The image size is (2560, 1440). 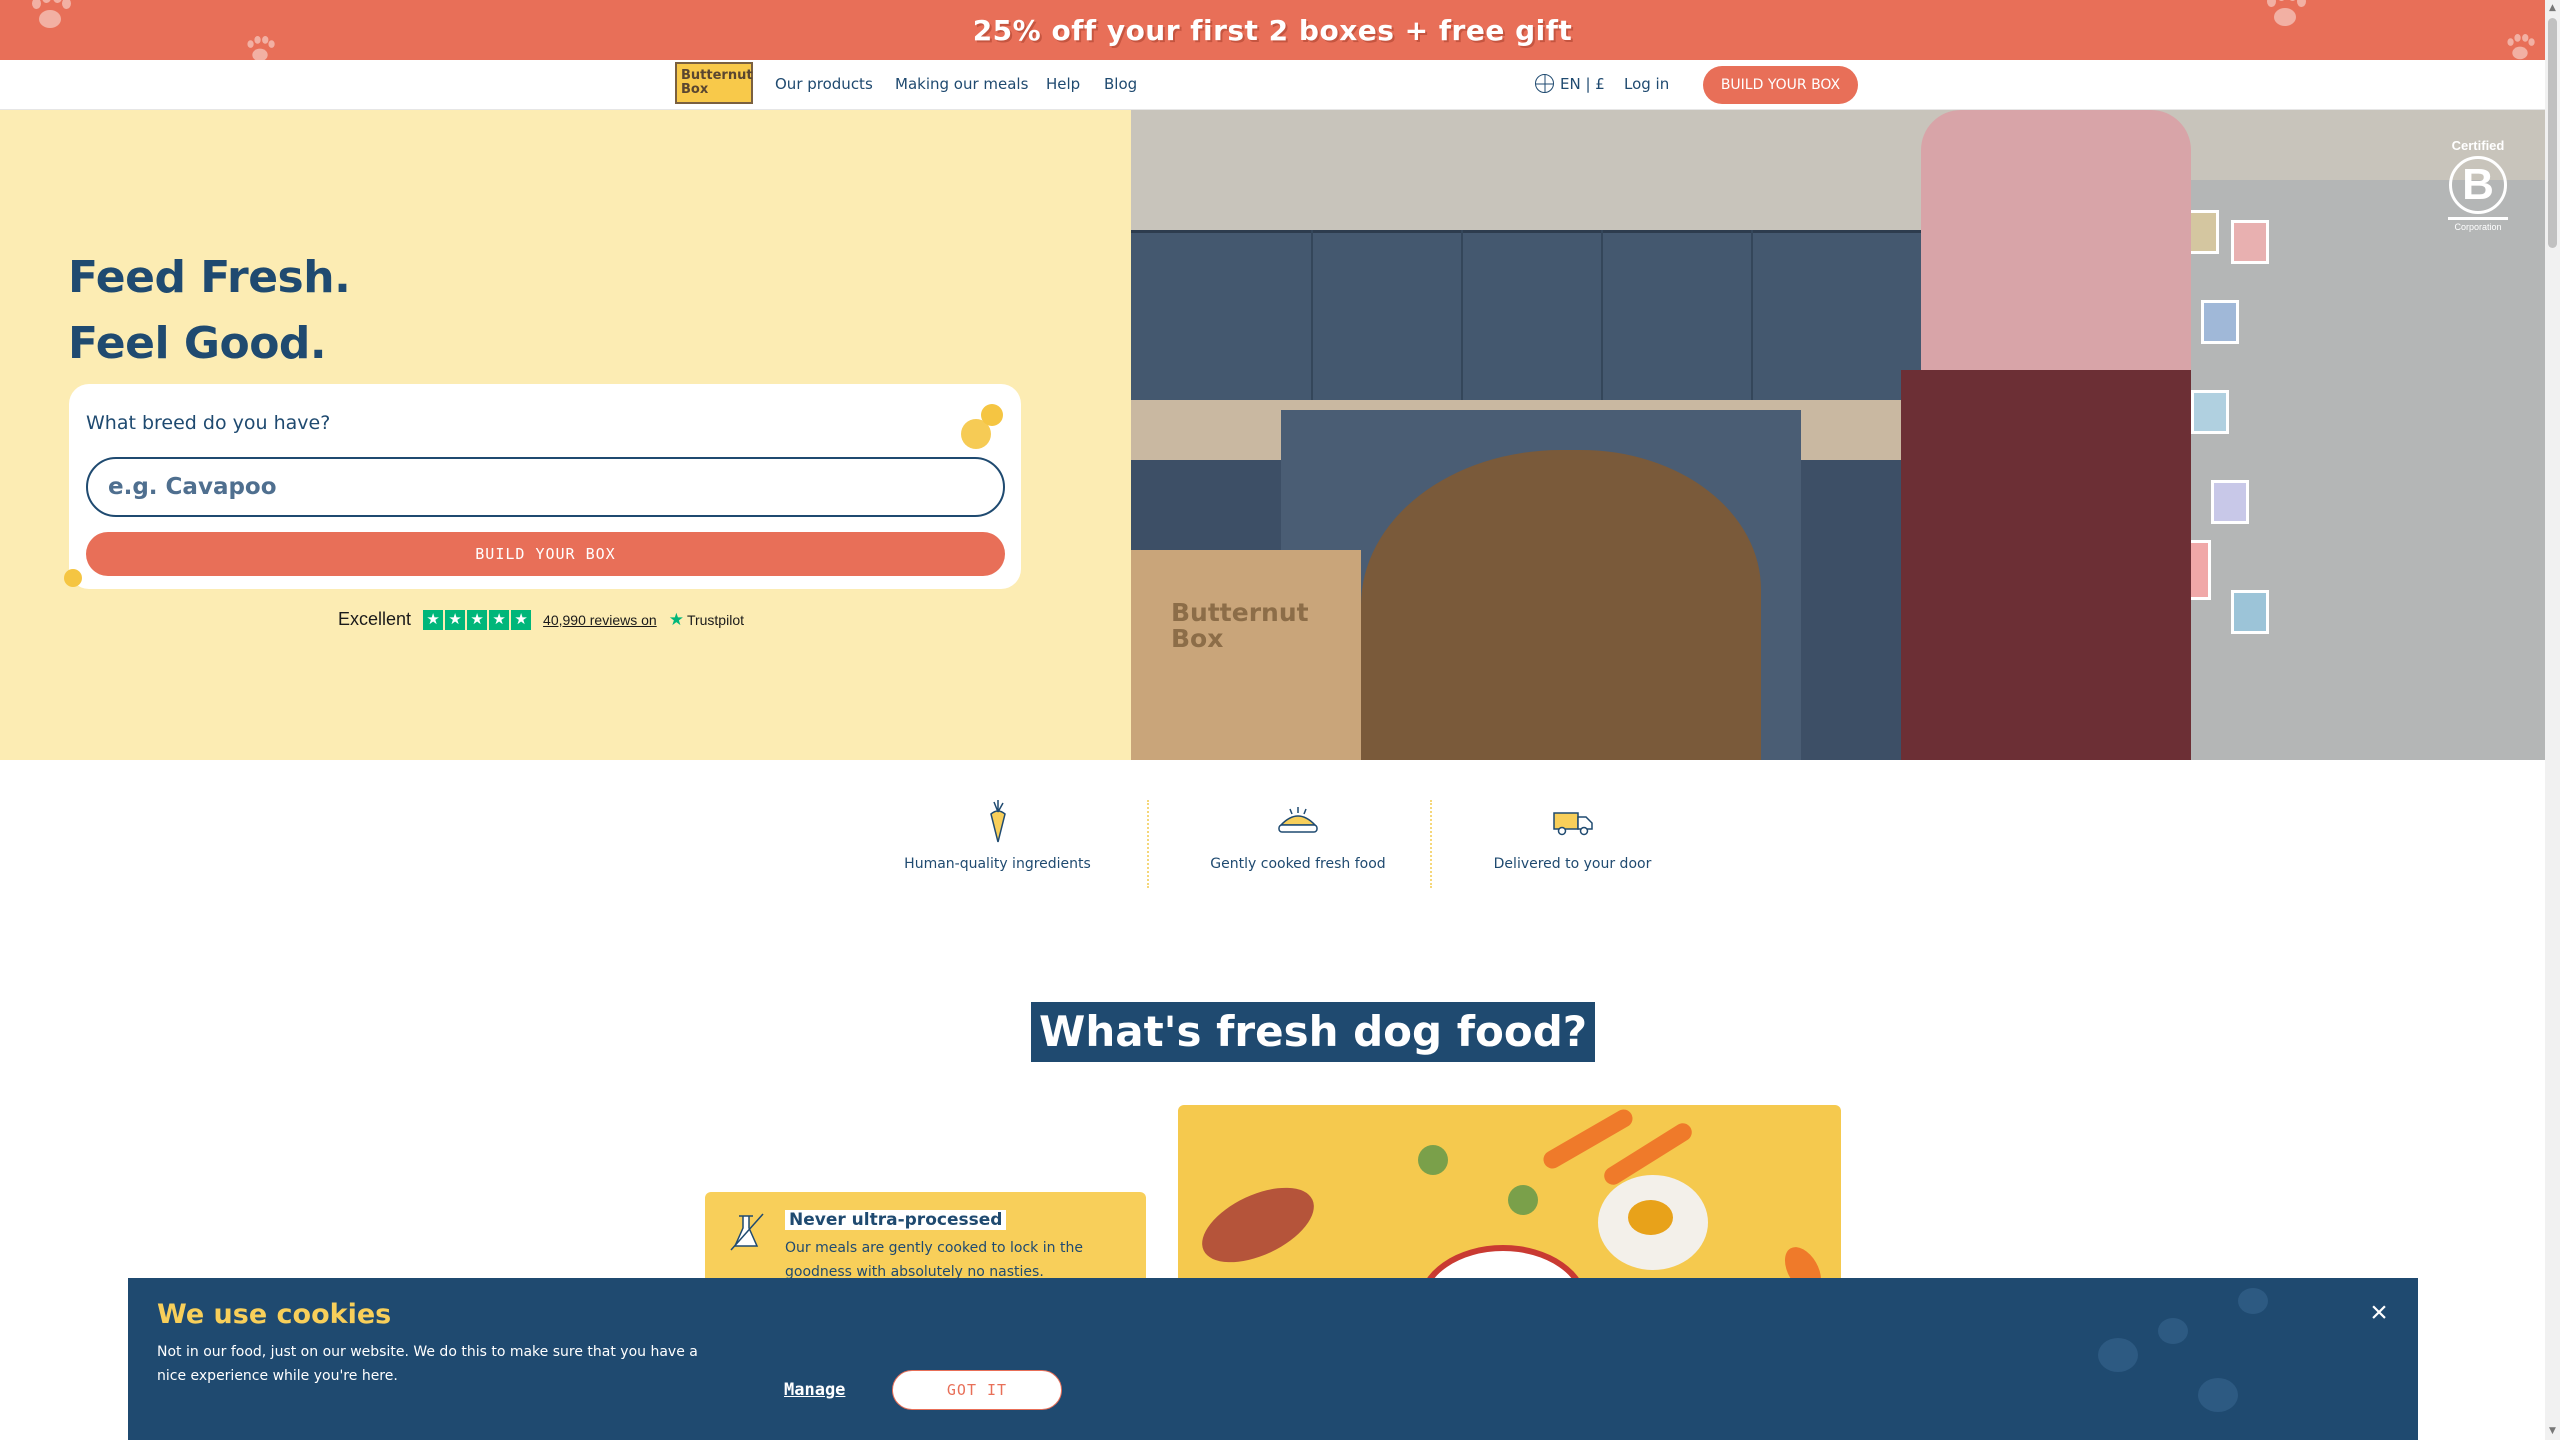 What do you see at coordinates (2552, 8) in the screenshot?
I see `scroll-up-arrow-icon: ▲` at bounding box center [2552, 8].